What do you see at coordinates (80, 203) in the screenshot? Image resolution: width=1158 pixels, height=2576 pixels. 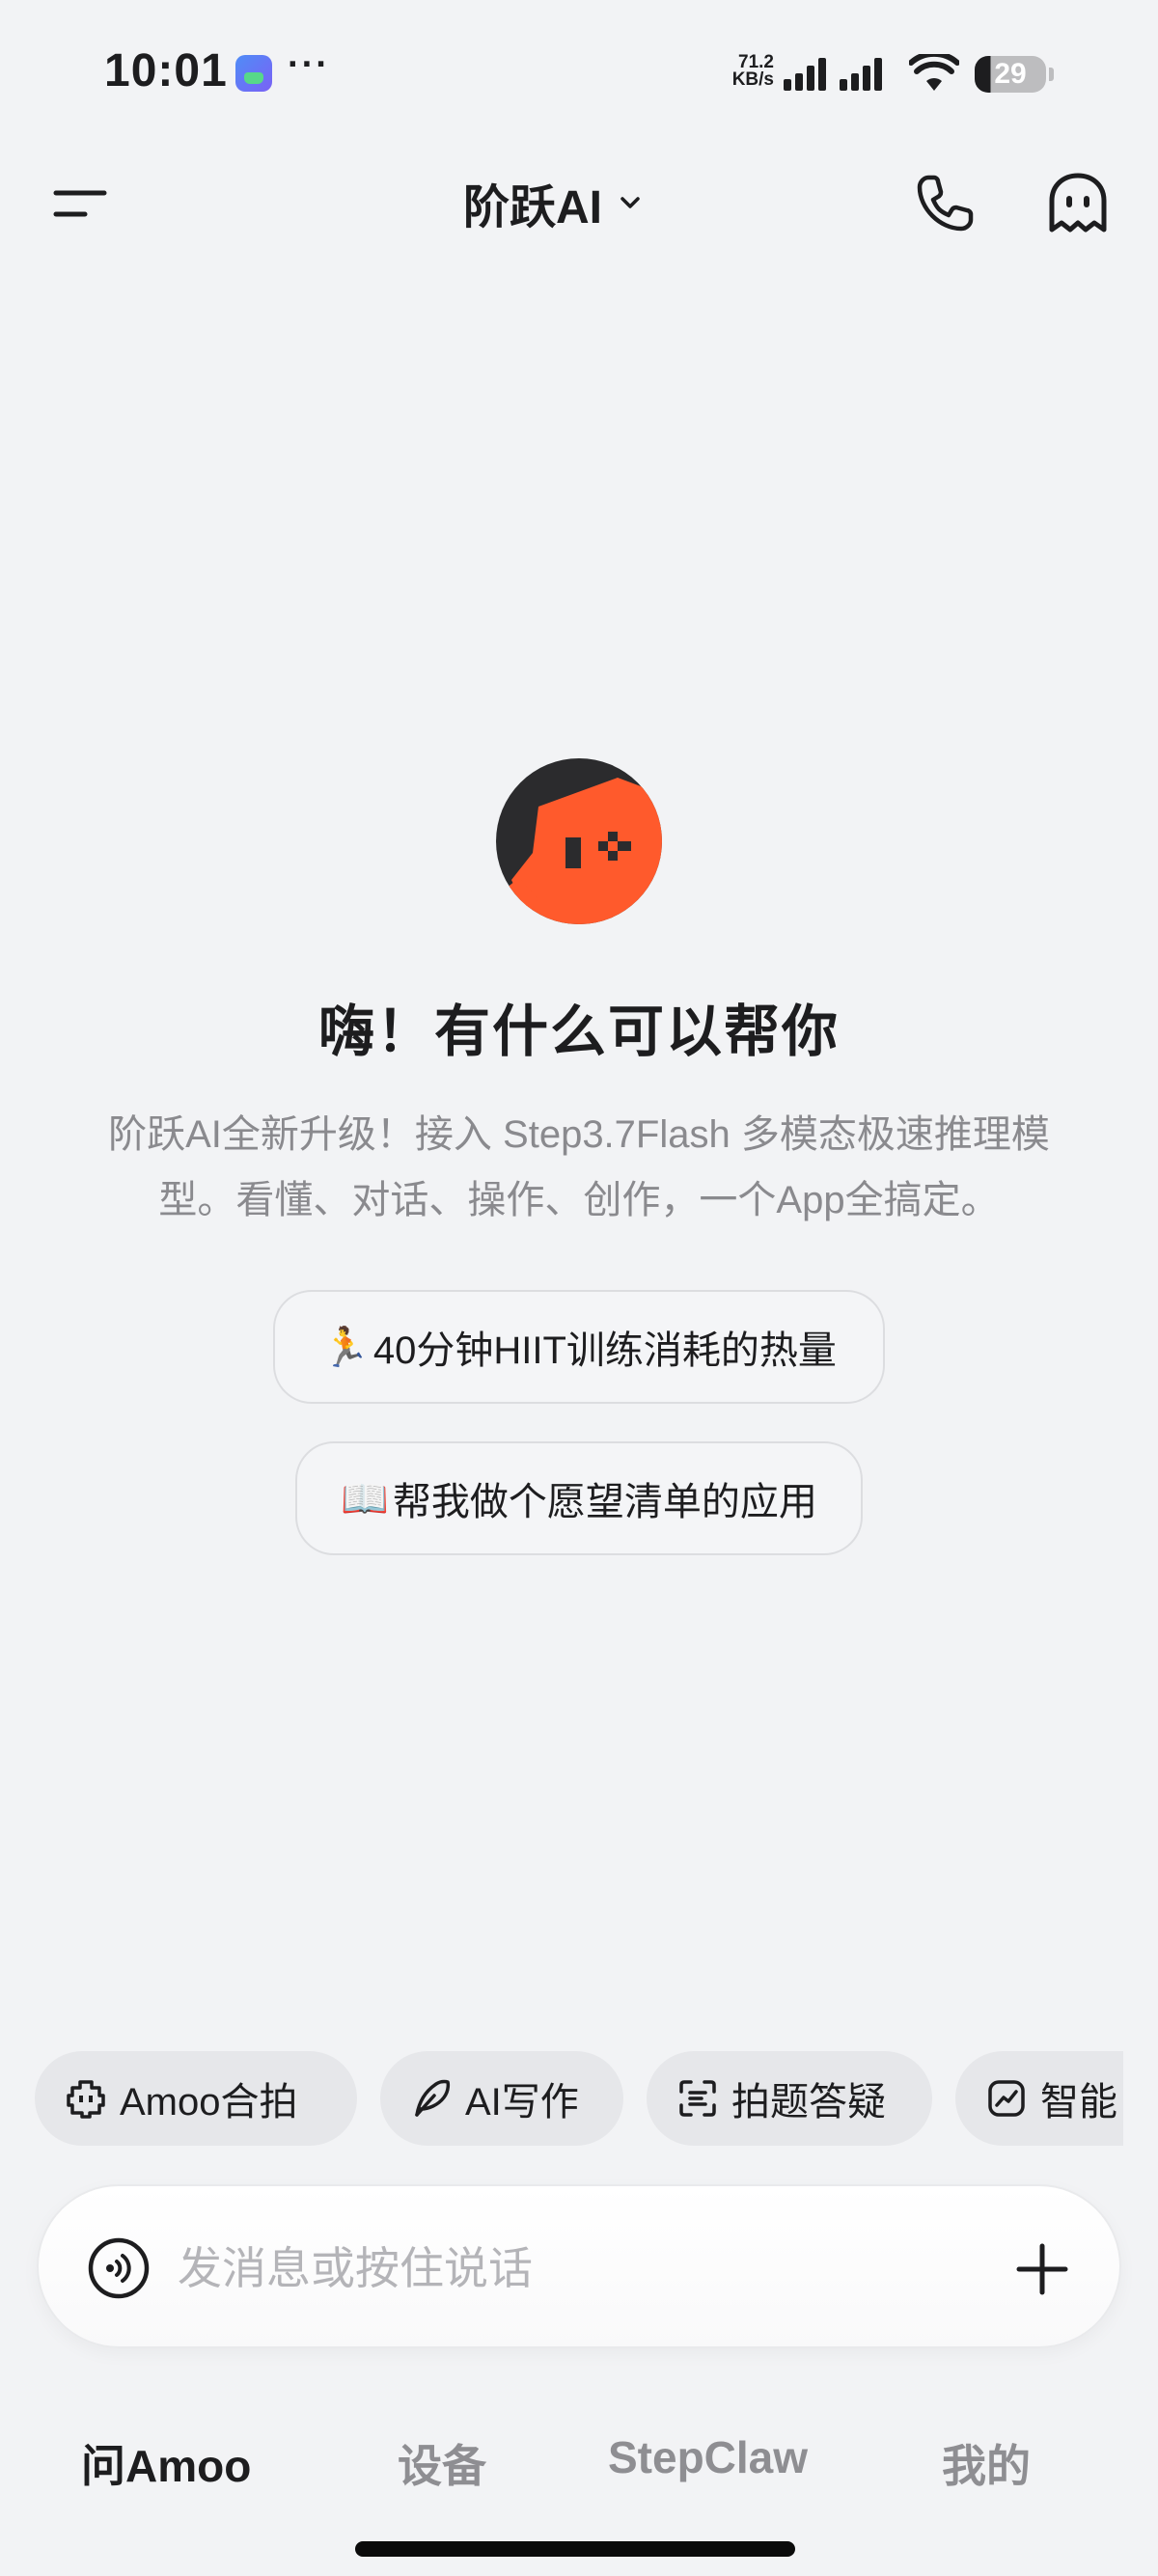 I see `menu-icon` at bounding box center [80, 203].